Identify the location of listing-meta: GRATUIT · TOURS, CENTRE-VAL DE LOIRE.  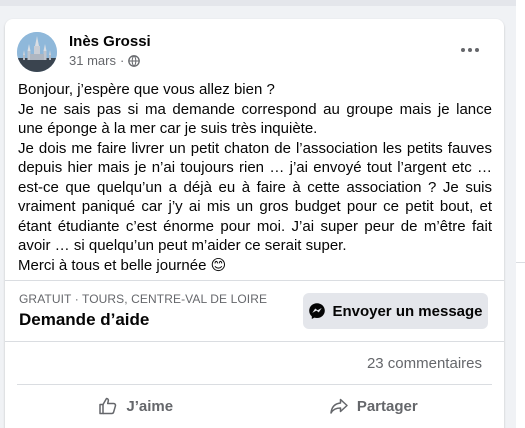
(143, 299).